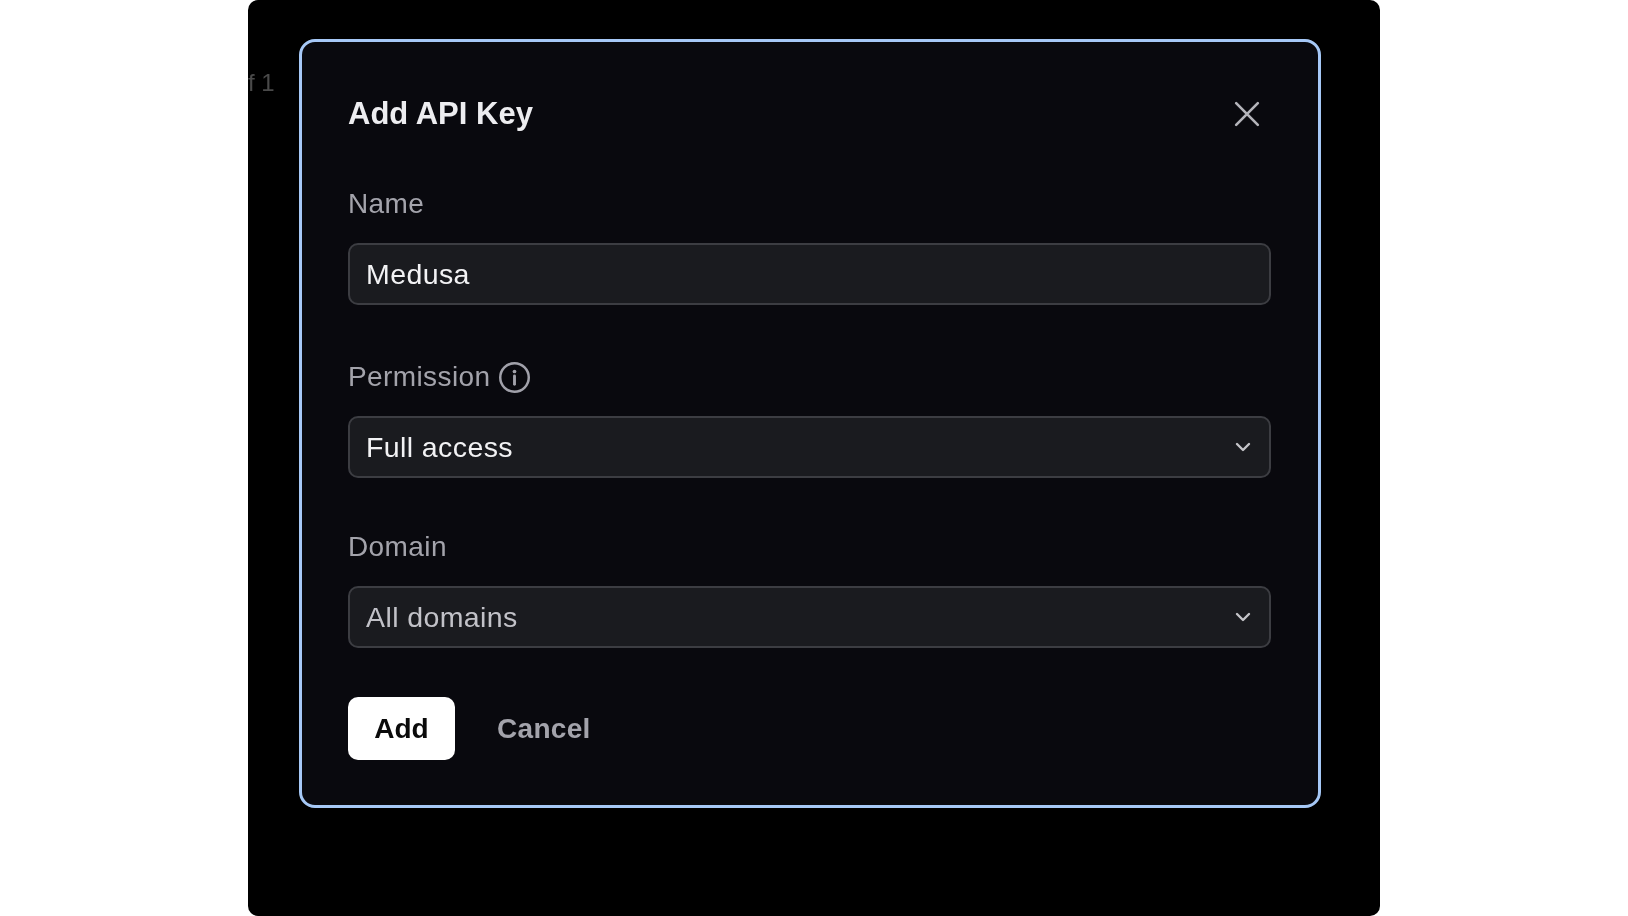  I want to click on close-icon, so click(1247, 114).